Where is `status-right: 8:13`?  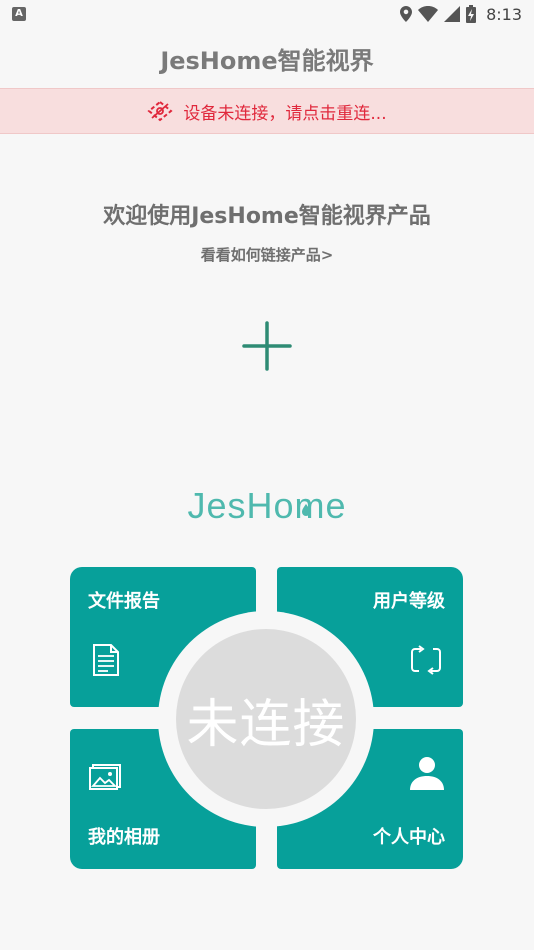 status-right: 8:13 is located at coordinates (461, 14).